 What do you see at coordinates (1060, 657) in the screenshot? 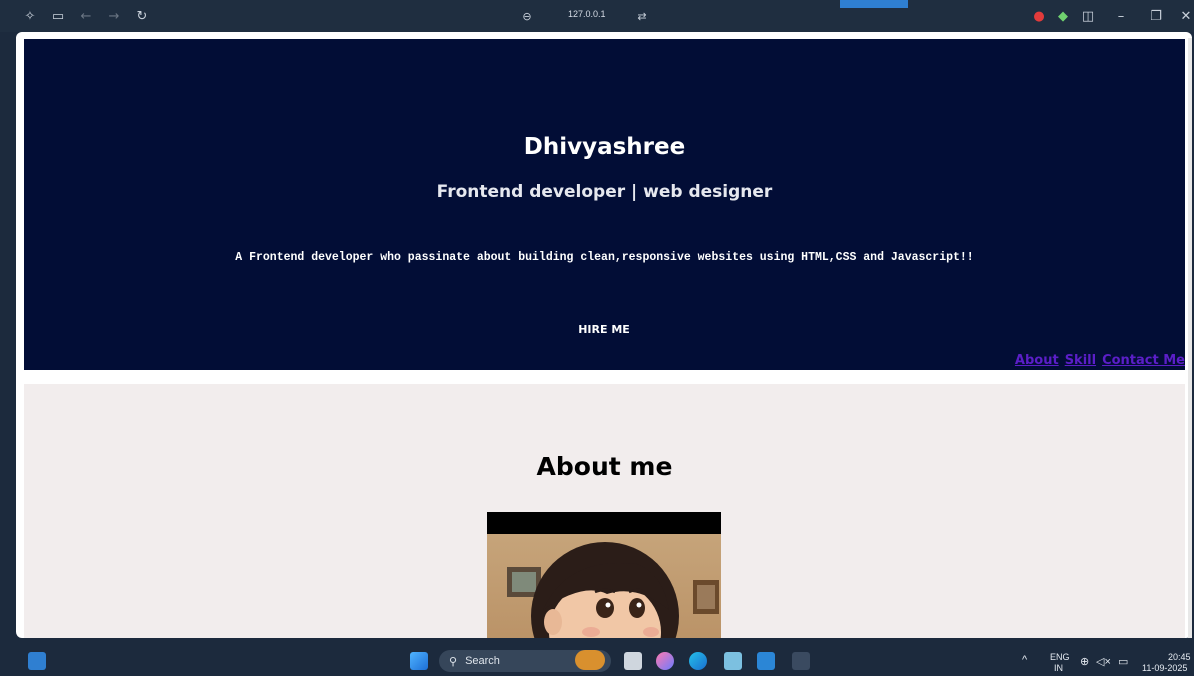
I see `language-top: ENG` at bounding box center [1060, 657].